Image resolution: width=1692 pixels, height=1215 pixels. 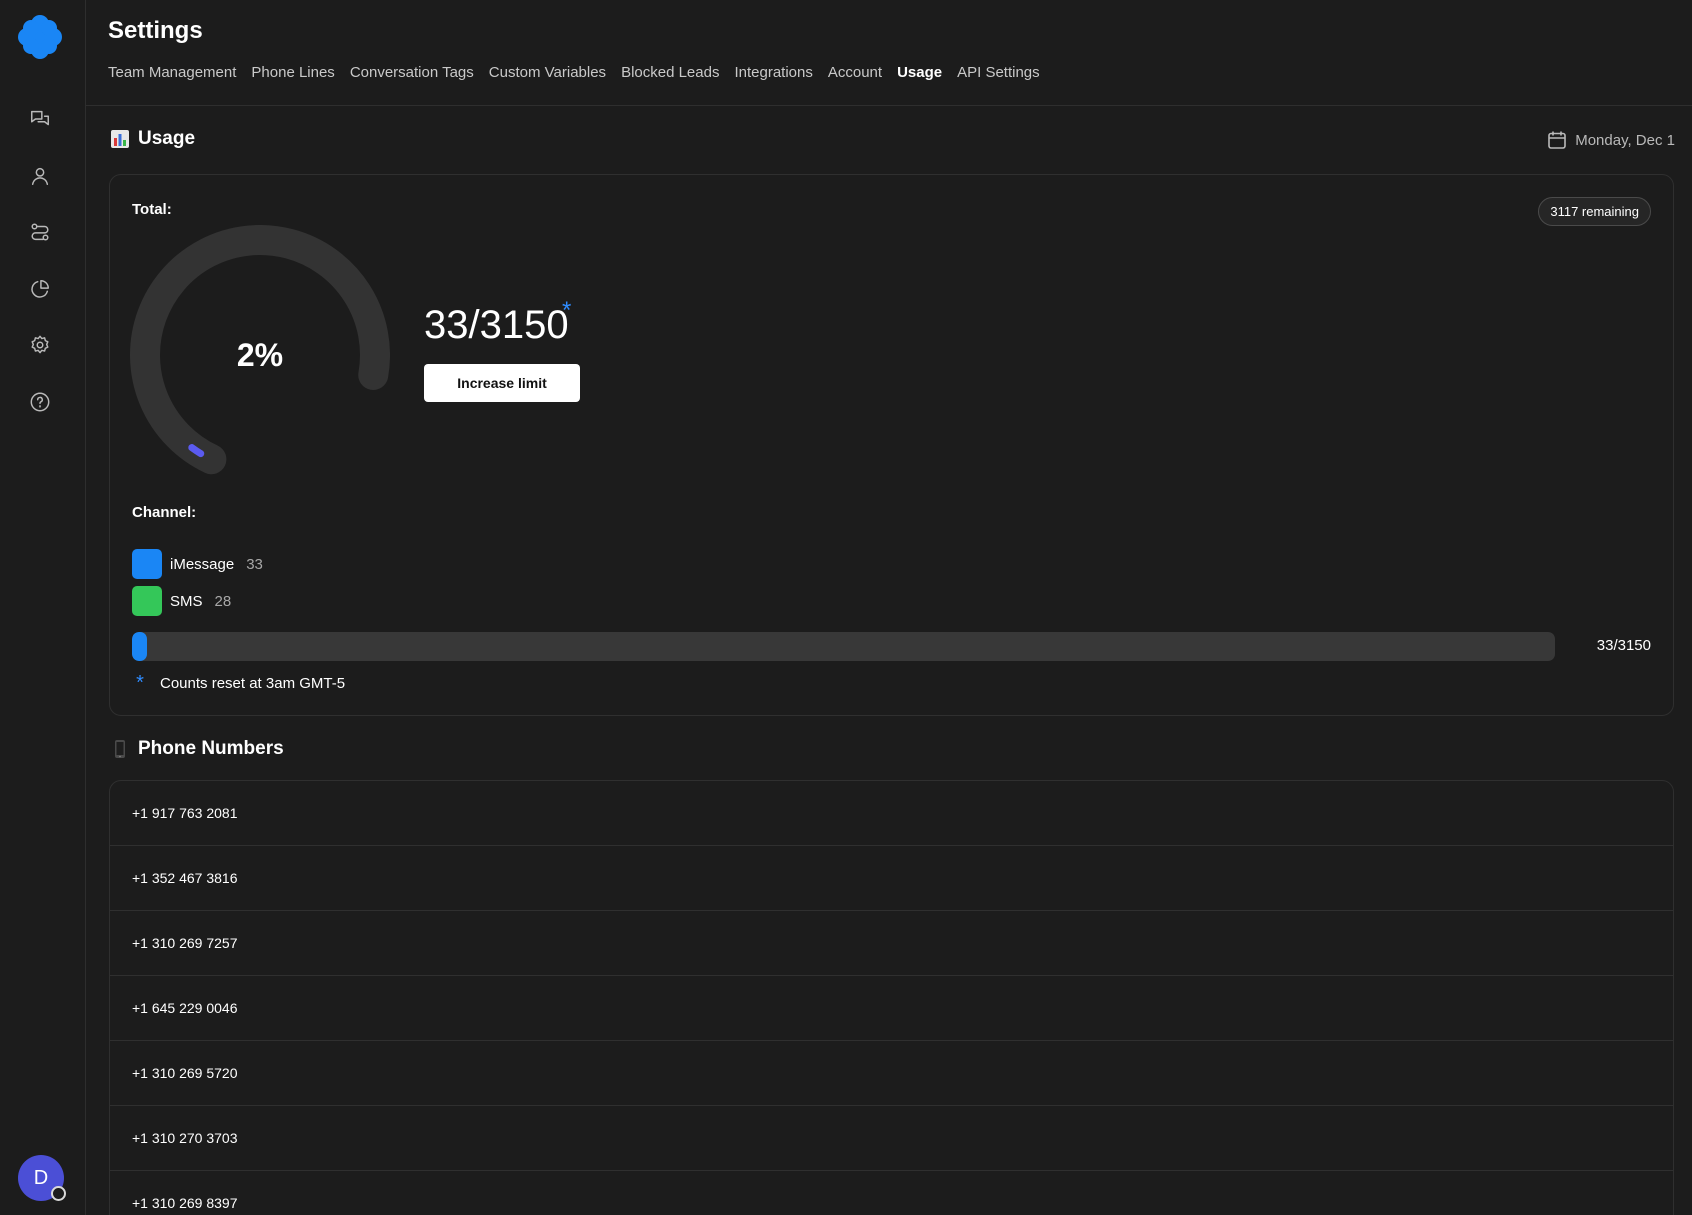 What do you see at coordinates (1557, 140) in the screenshot?
I see `calendar-icon` at bounding box center [1557, 140].